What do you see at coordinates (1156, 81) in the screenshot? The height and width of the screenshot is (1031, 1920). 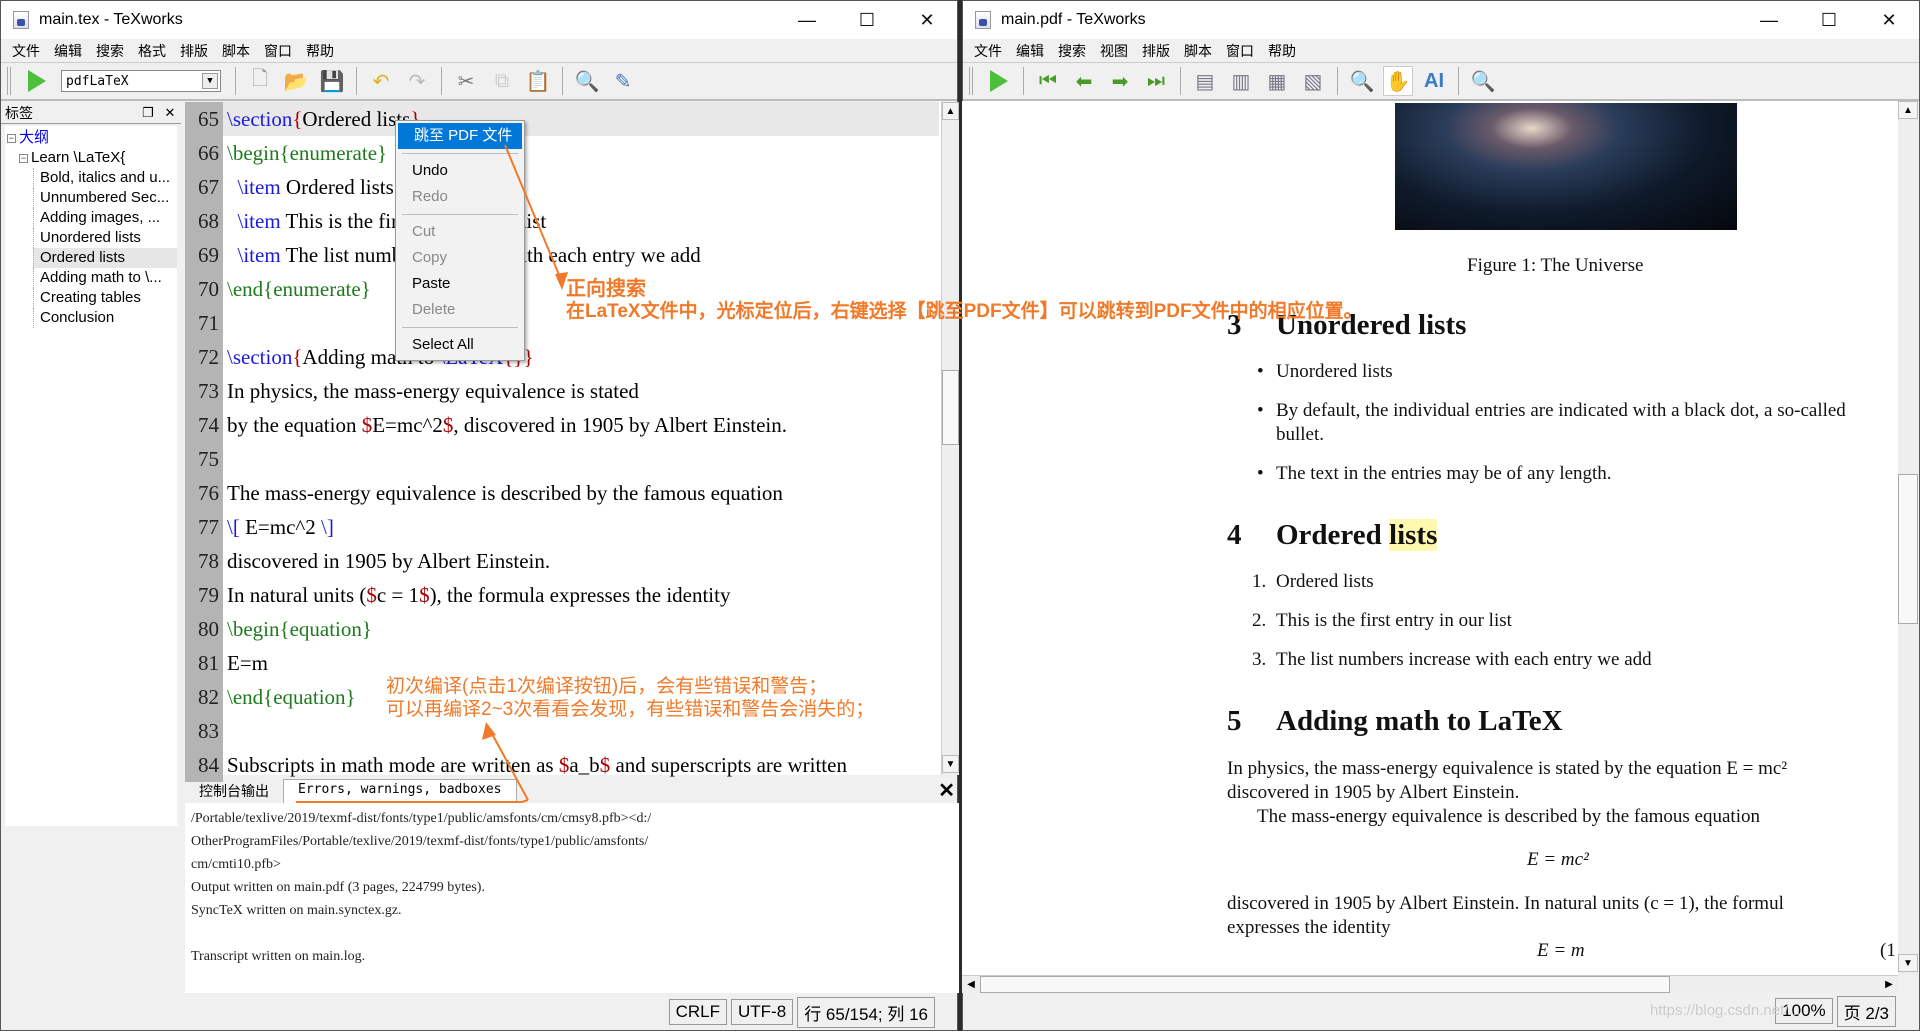 I see `last-page-button: ⏭` at bounding box center [1156, 81].